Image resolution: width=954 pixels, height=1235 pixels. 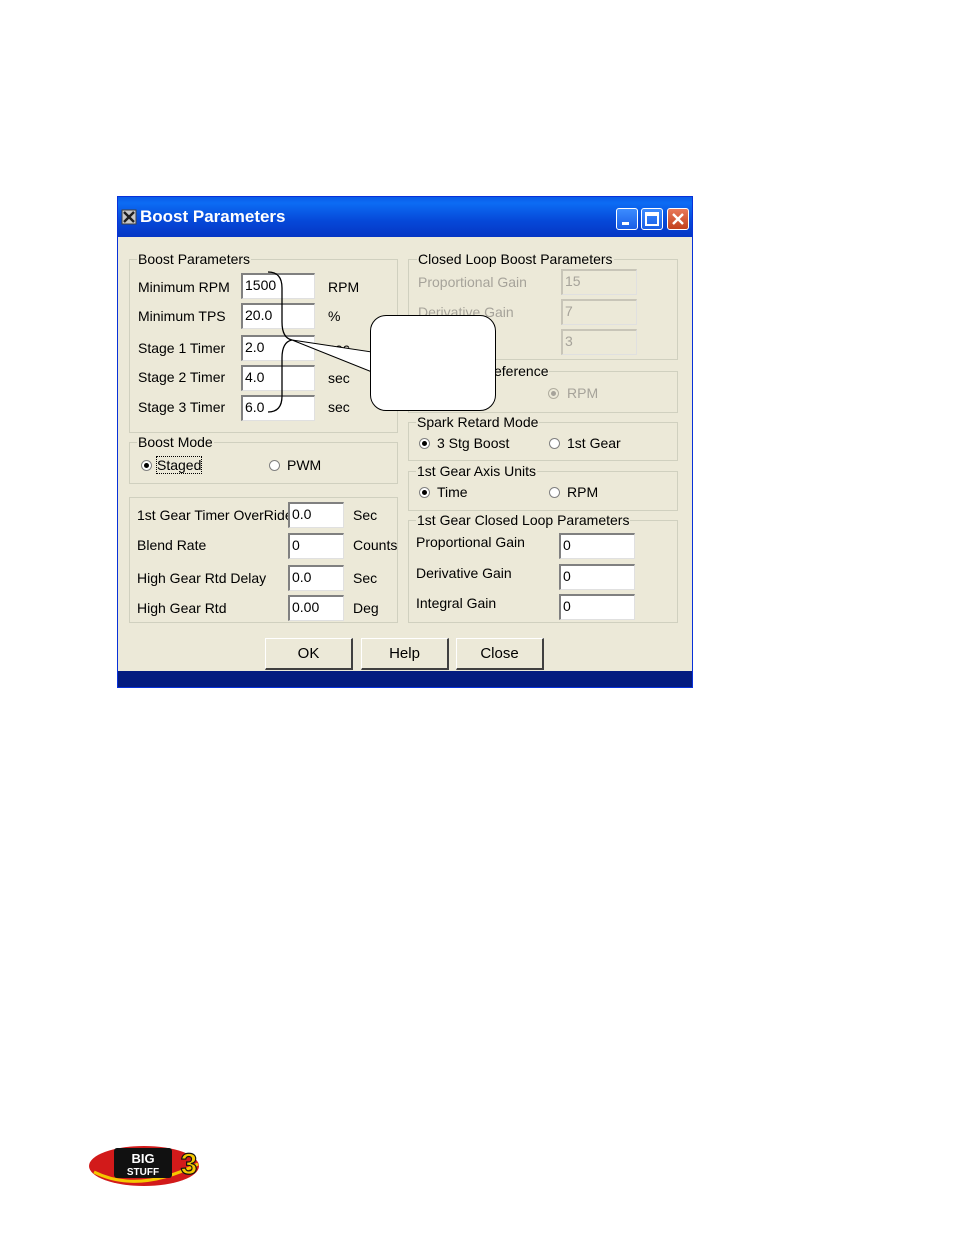 I want to click on callout-pointer, so click(x=332, y=356).